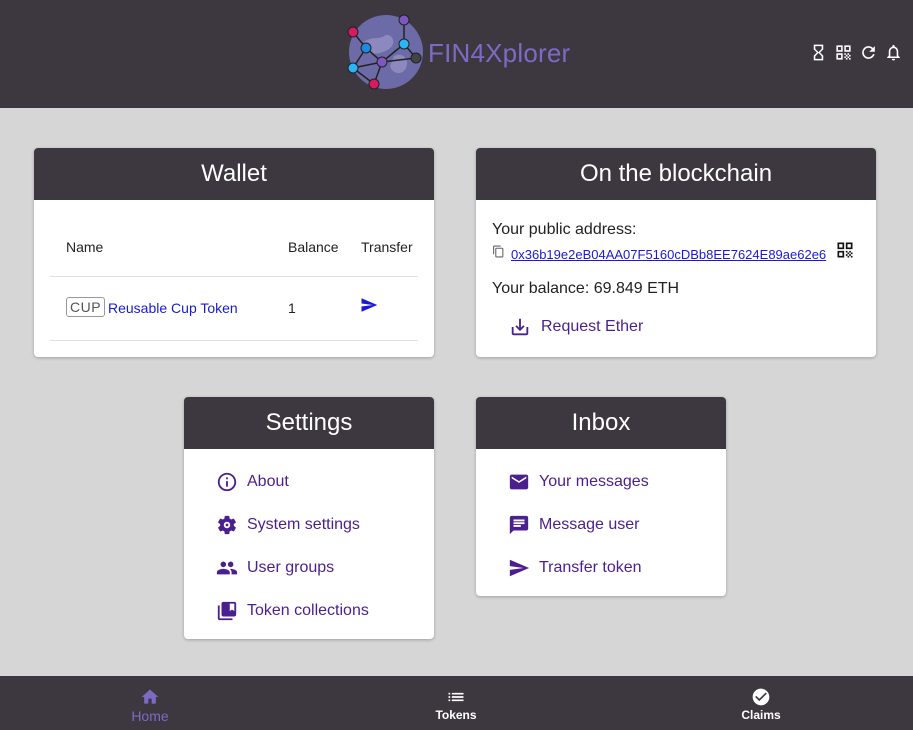 Image resolution: width=913 pixels, height=730 pixels. What do you see at coordinates (519, 481) in the screenshot?
I see `mail-icon` at bounding box center [519, 481].